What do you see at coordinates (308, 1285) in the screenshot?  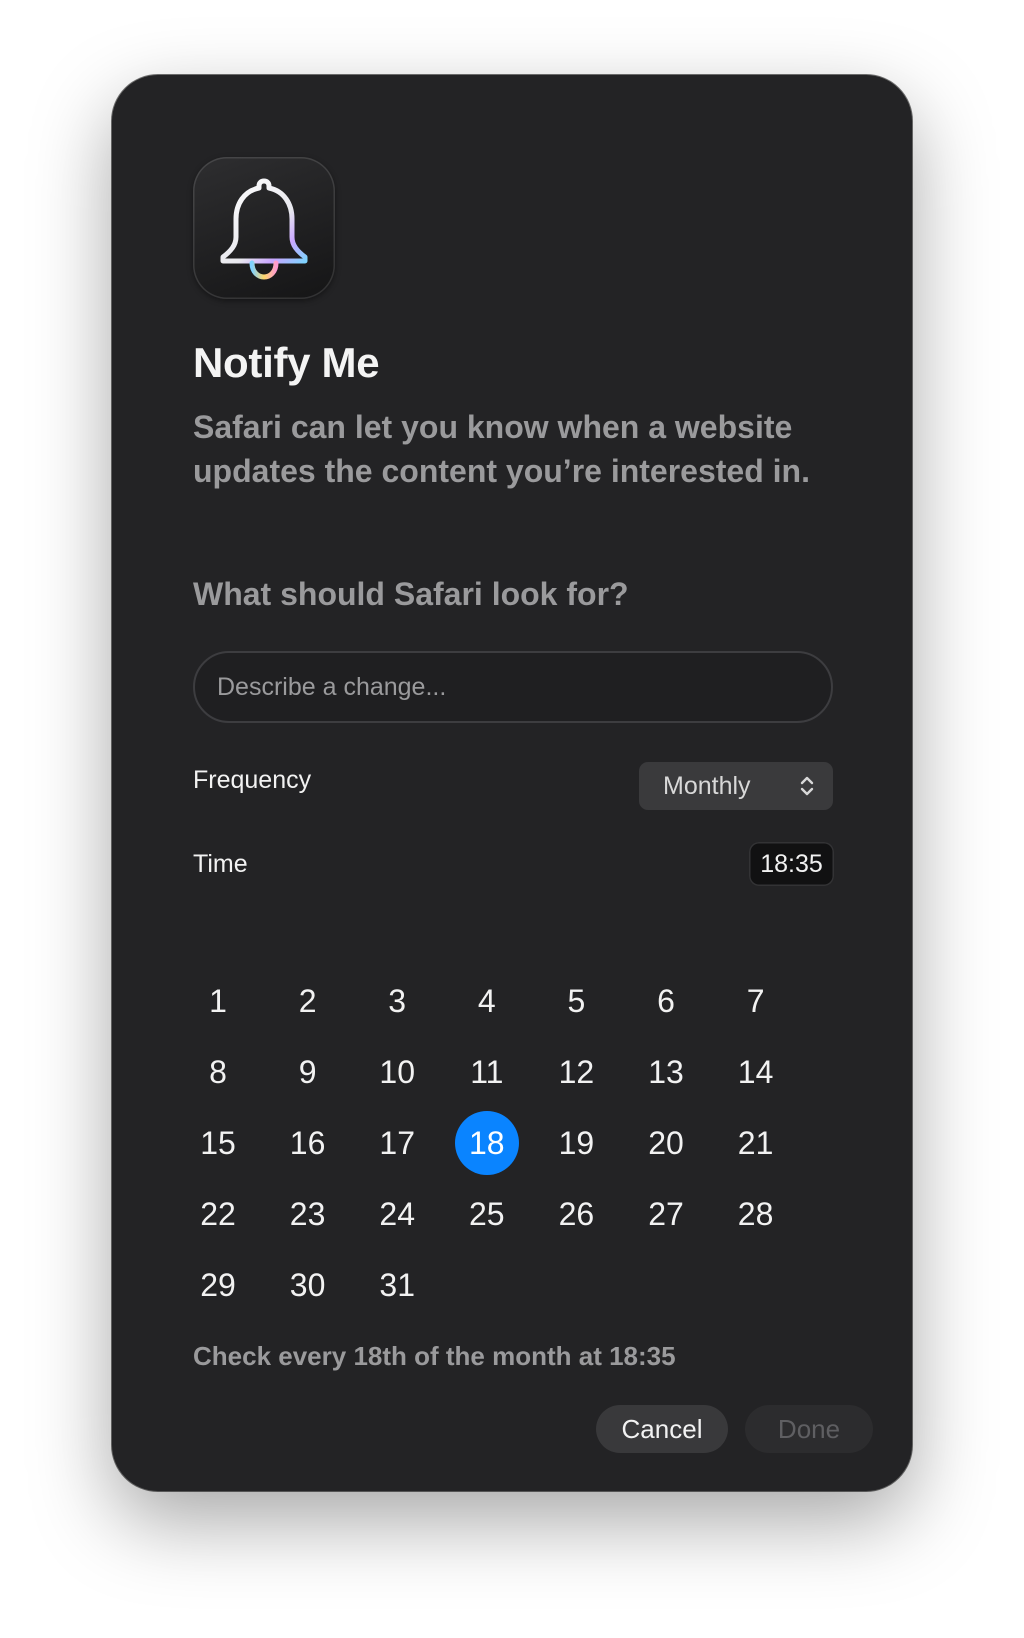 I see `calendar-day: 30` at bounding box center [308, 1285].